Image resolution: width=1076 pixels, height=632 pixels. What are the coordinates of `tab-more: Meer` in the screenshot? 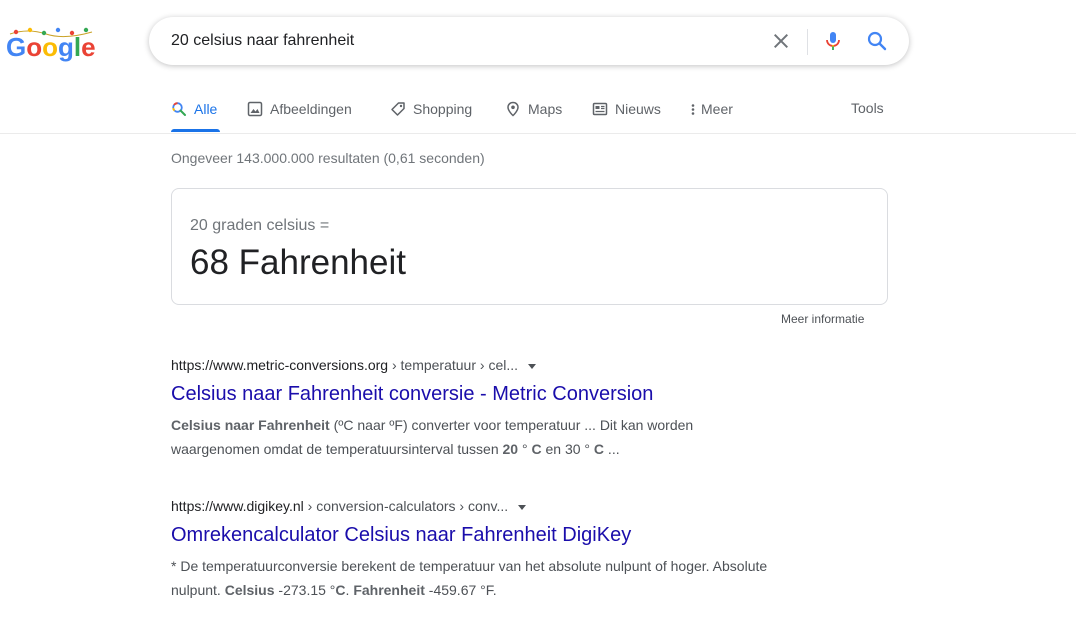 It's located at (711, 112).